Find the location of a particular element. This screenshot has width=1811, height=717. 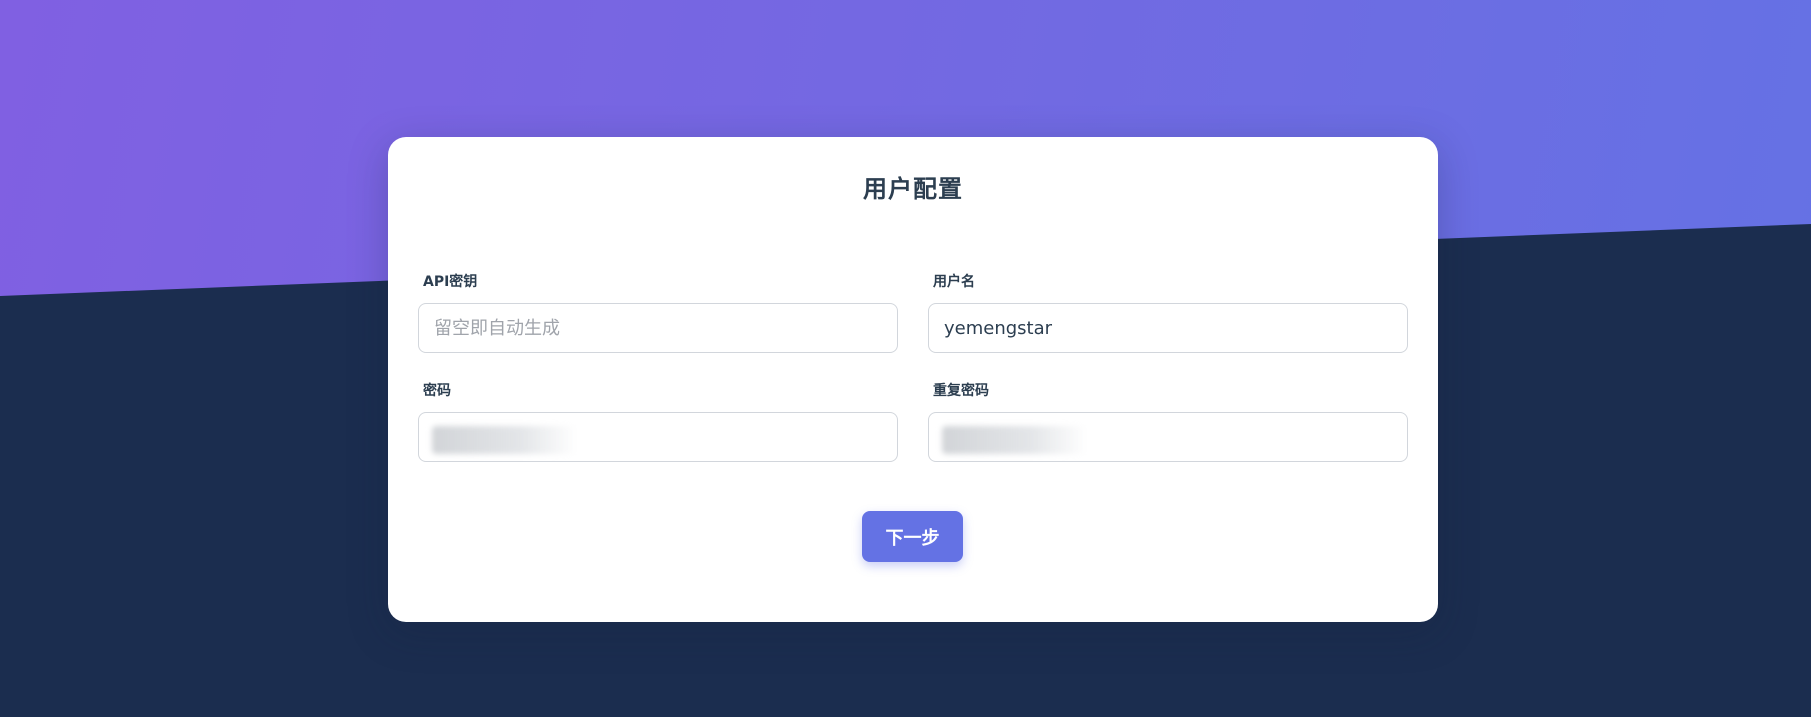

api-key-field-group: API密钥 is located at coordinates (658, 313).